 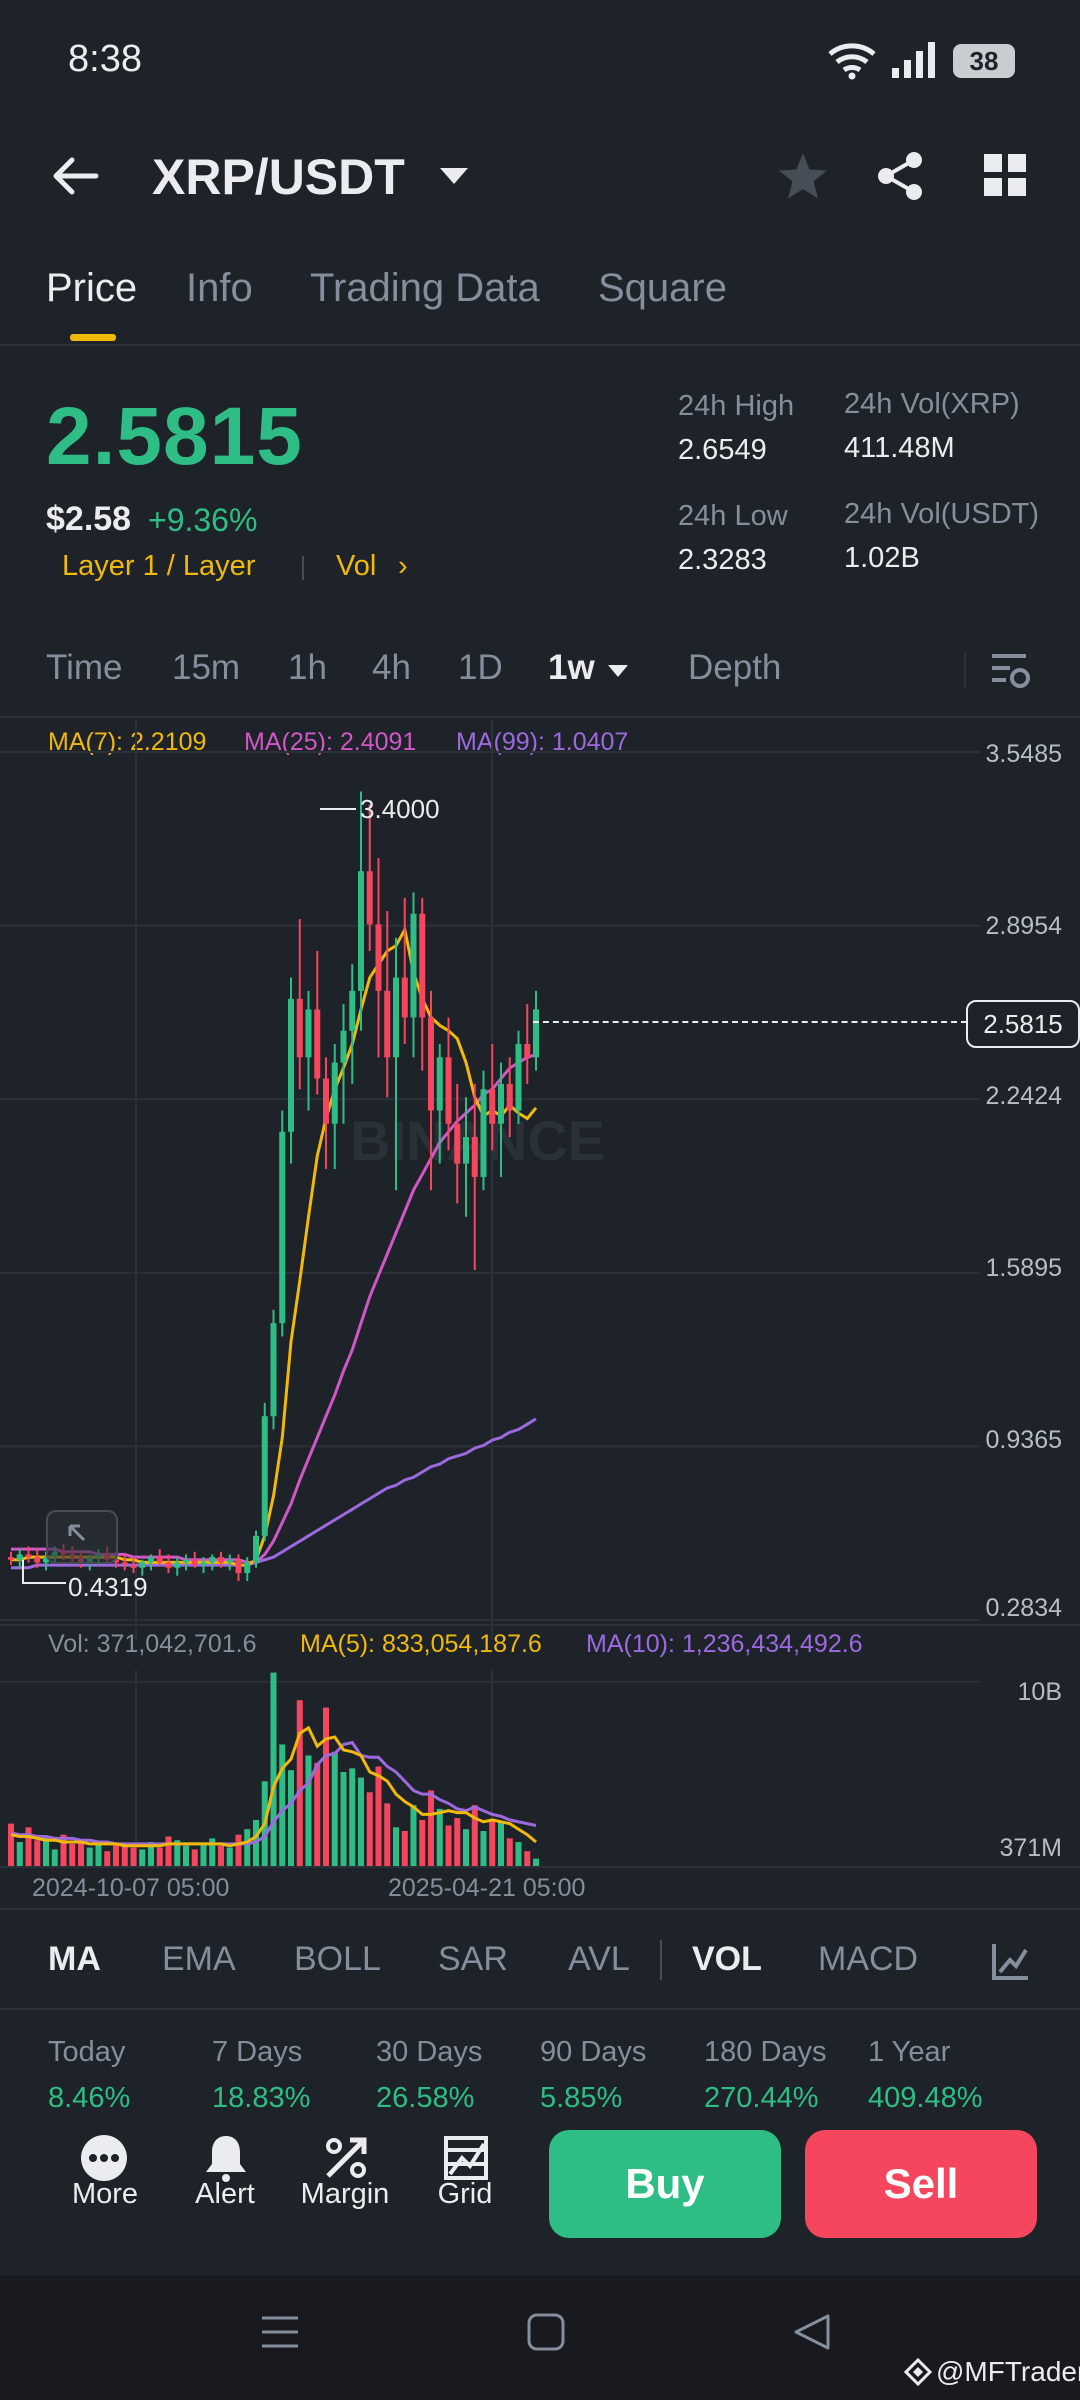 What do you see at coordinates (733, 516) in the screenshot?
I see `low-label: 24h Low` at bounding box center [733, 516].